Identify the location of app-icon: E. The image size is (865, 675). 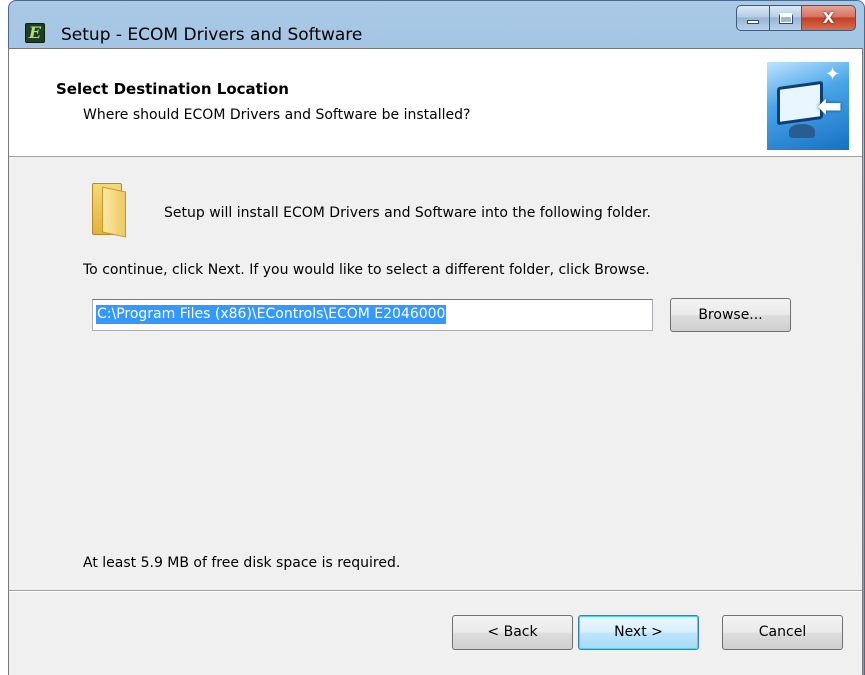
(35, 33).